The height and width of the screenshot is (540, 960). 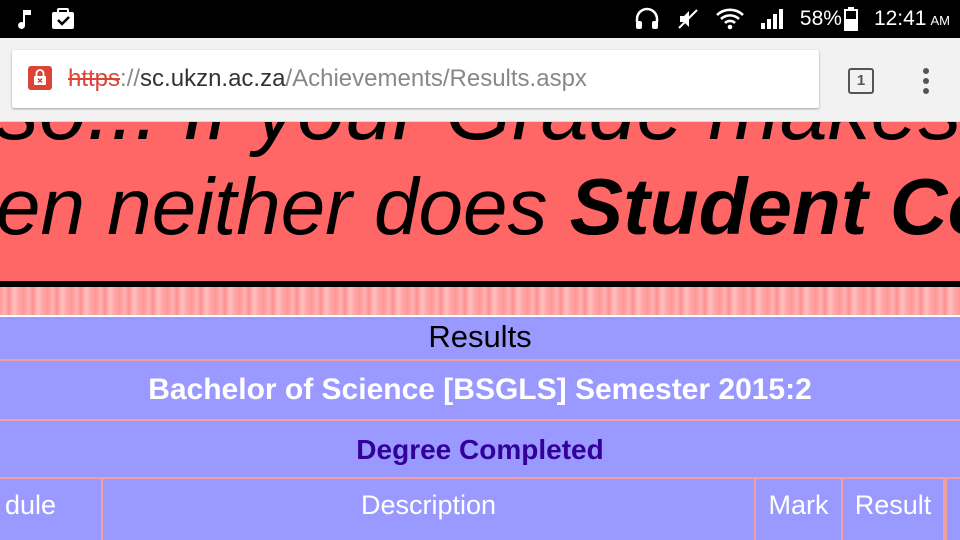 I want to click on tab-switcher-button: 1, so click(x=861, y=81).